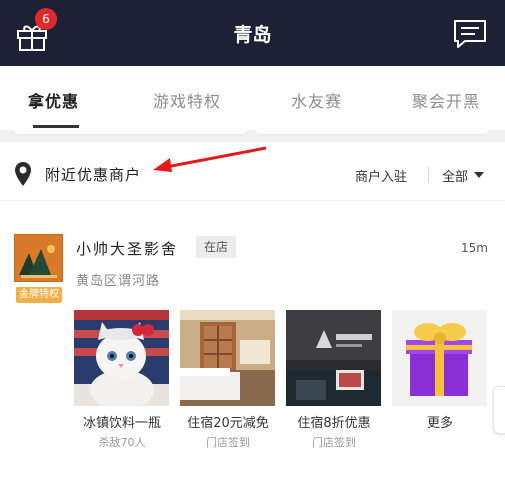 The width and height of the screenshot is (505, 477). What do you see at coordinates (479, 175) in the screenshot?
I see `caret-down-icon` at bounding box center [479, 175].